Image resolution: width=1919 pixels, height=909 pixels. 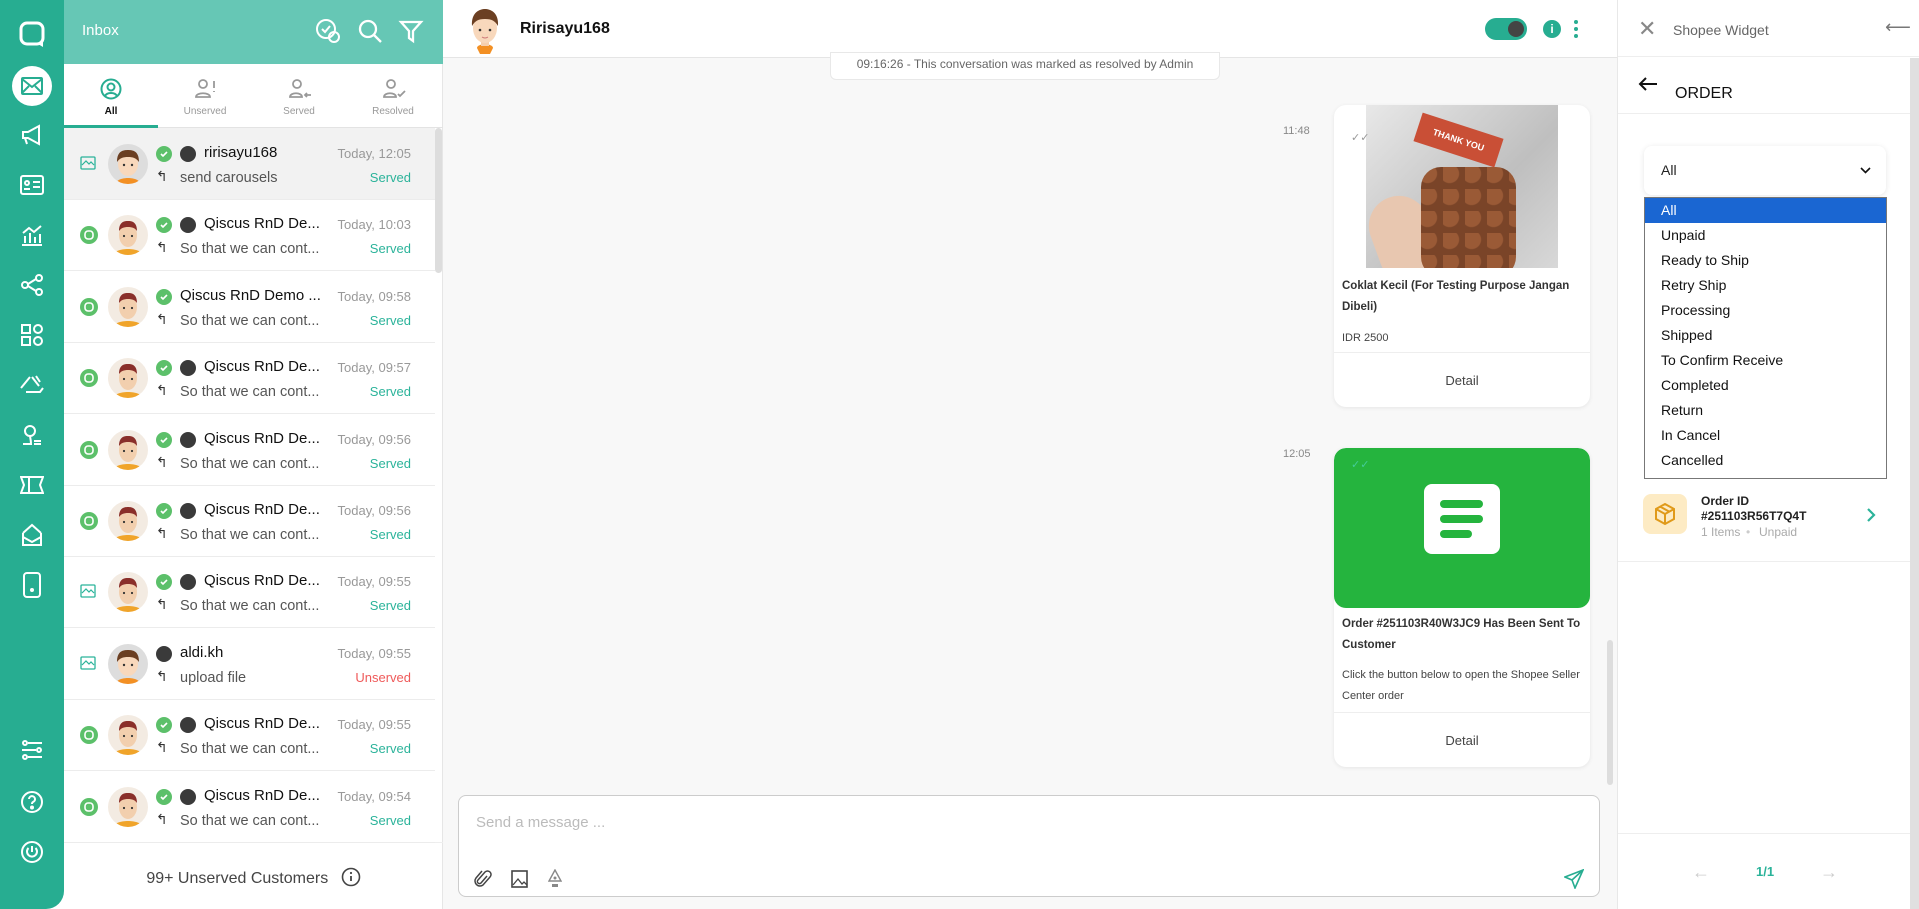 What do you see at coordinates (89, 235) in the screenshot?
I see `qiscus-channel-icon` at bounding box center [89, 235].